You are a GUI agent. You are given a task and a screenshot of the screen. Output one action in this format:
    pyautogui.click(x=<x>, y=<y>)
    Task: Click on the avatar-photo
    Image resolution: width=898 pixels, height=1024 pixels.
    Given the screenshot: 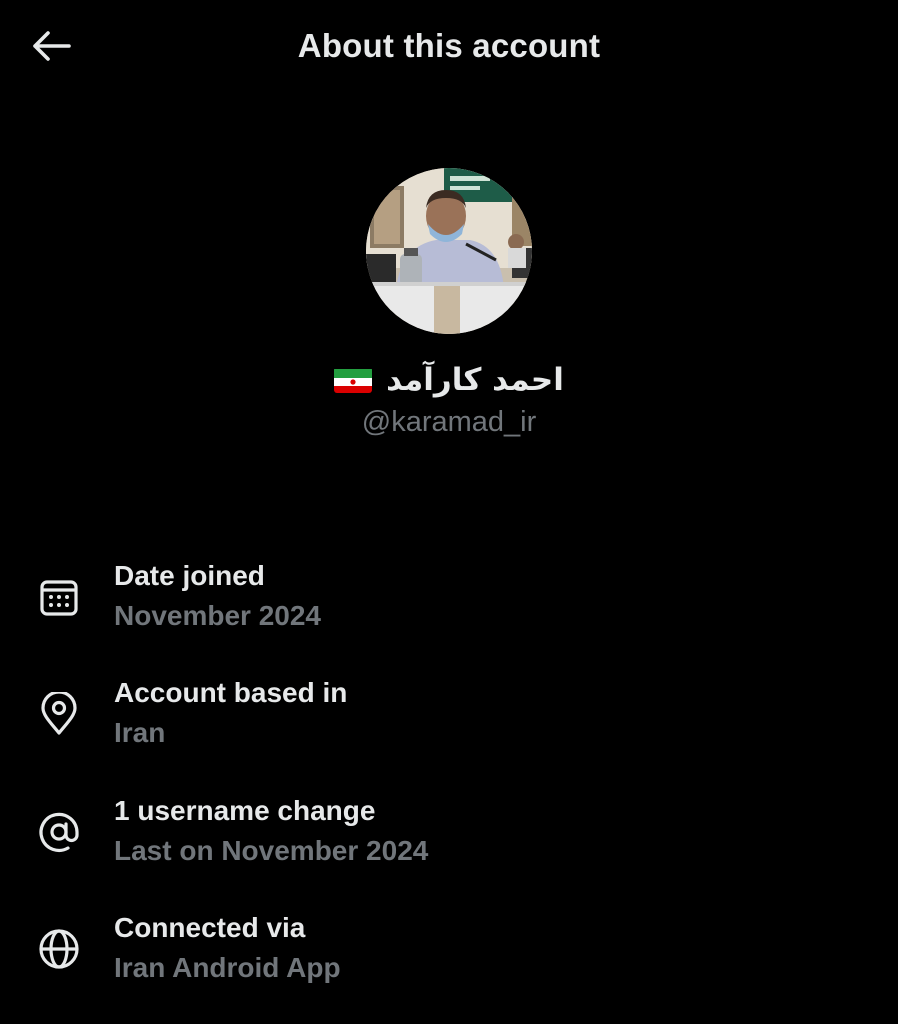 What is the action you would take?
    pyautogui.click(x=449, y=251)
    